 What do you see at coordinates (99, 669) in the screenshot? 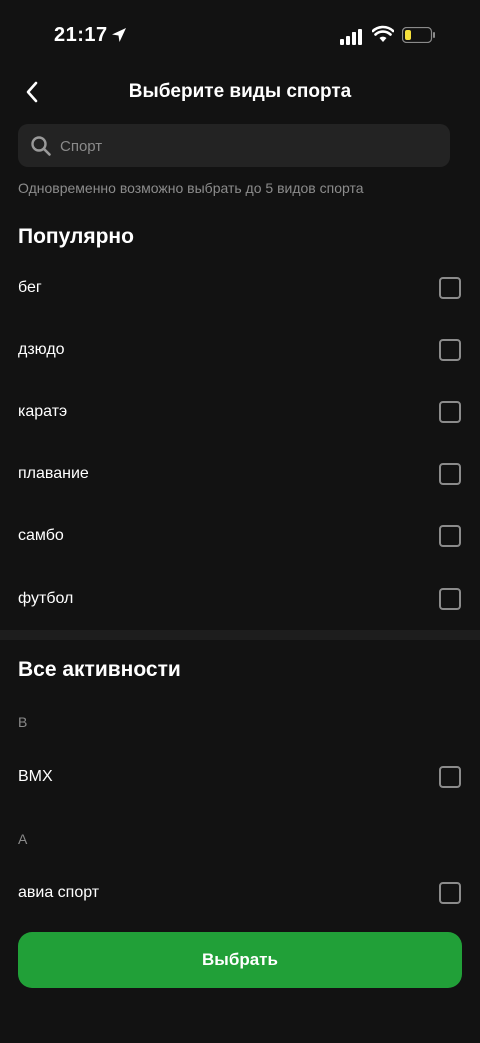
I see `all-activities-section-title: Все активности` at bounding box center [99, 669].